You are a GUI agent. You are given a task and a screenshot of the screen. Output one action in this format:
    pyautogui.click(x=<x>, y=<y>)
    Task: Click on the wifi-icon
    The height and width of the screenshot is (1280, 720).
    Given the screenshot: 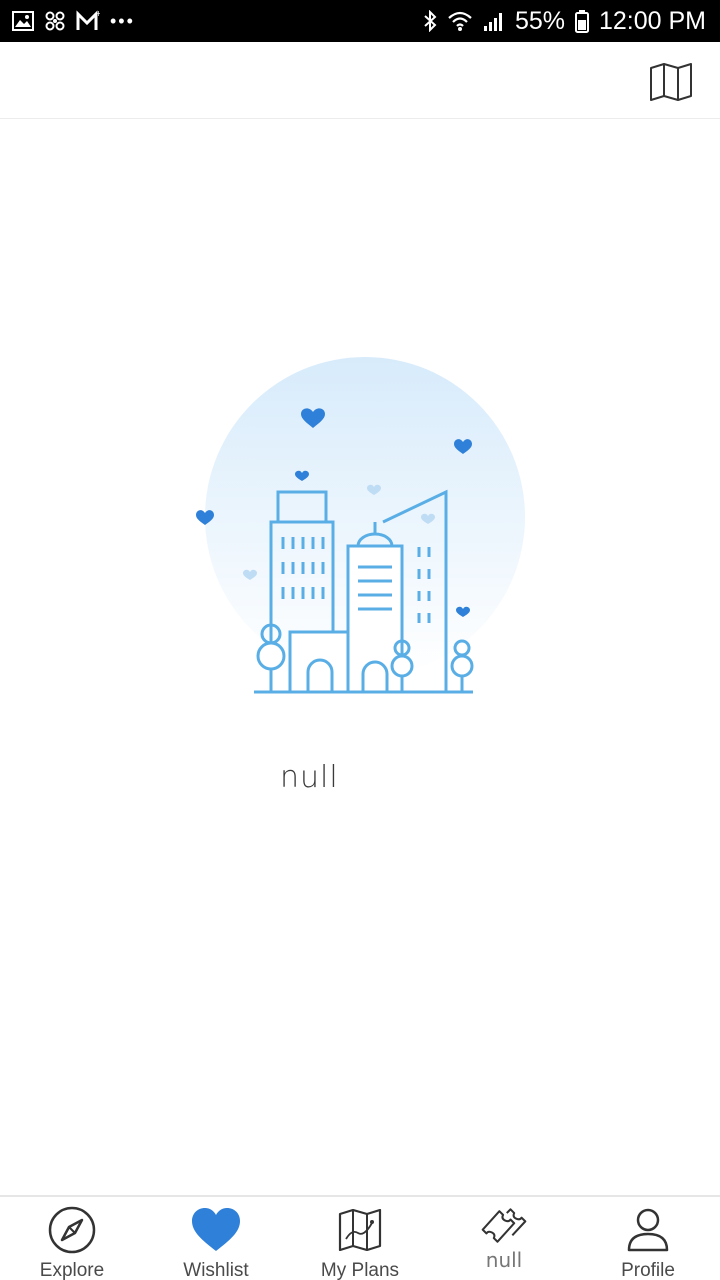 What is the action you would take?
    pyautogui.click(x=460, y=21)
    